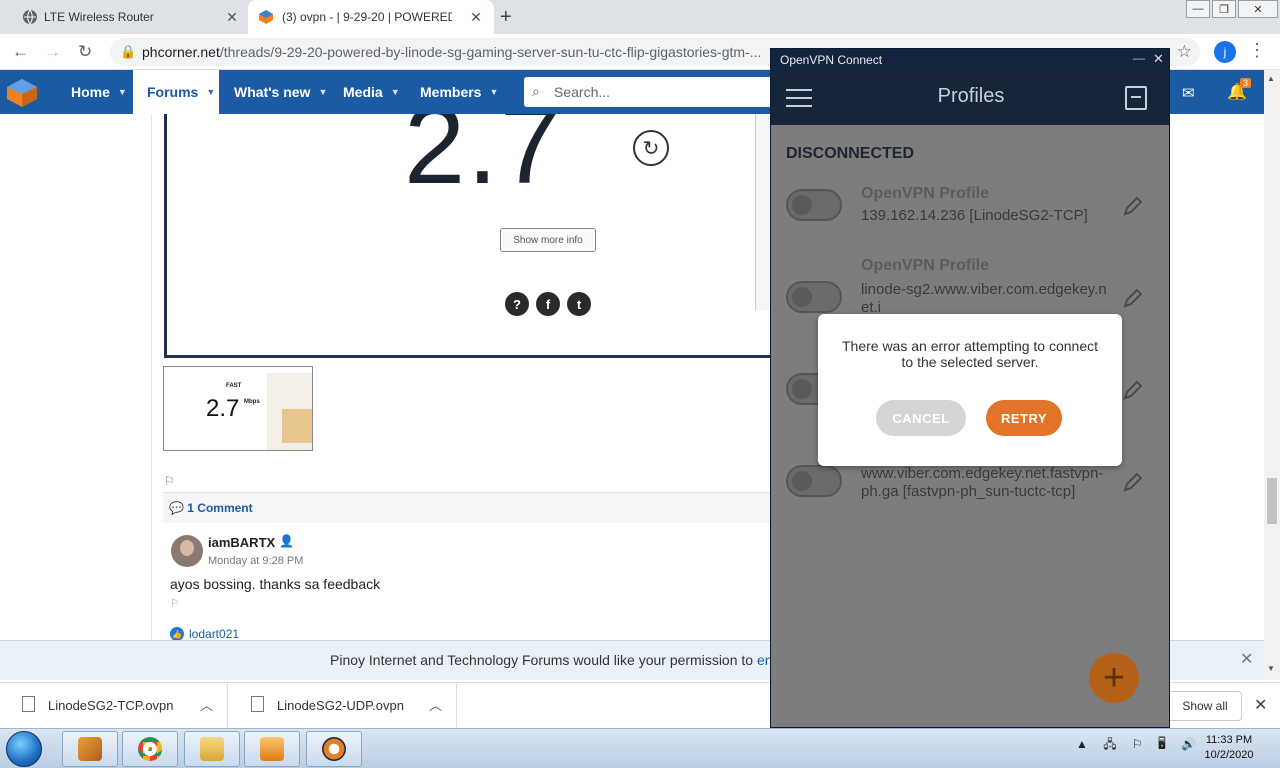 The width and height of the screenshot is (1280, 768). I want to click on phcorner-favicon-icon, so click(266, 17).